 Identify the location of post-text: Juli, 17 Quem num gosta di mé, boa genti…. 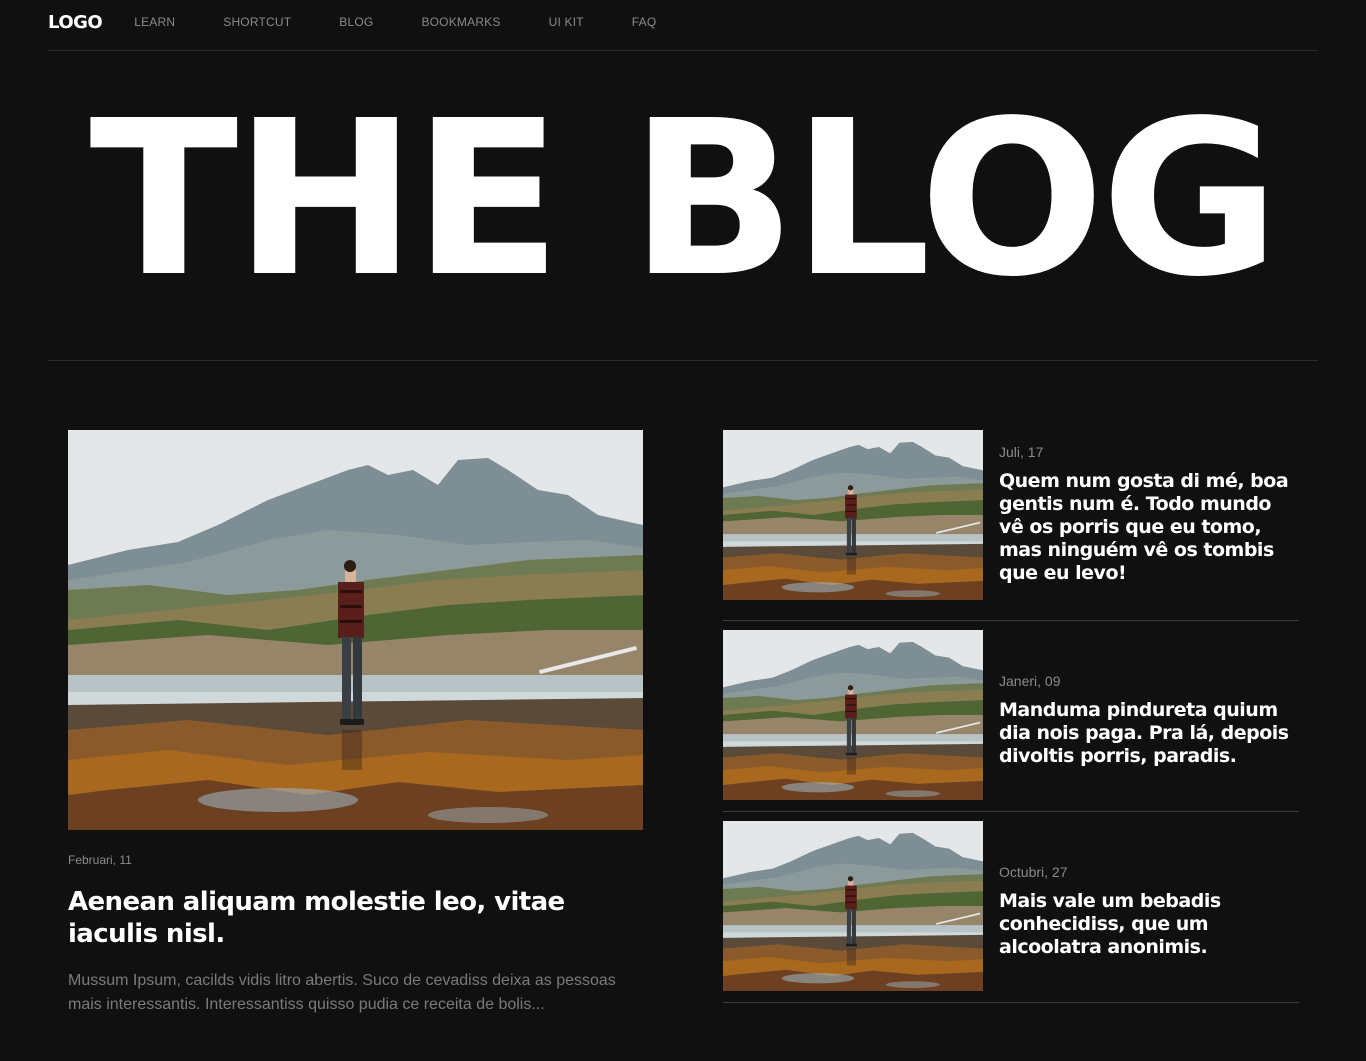
(1141, 525).